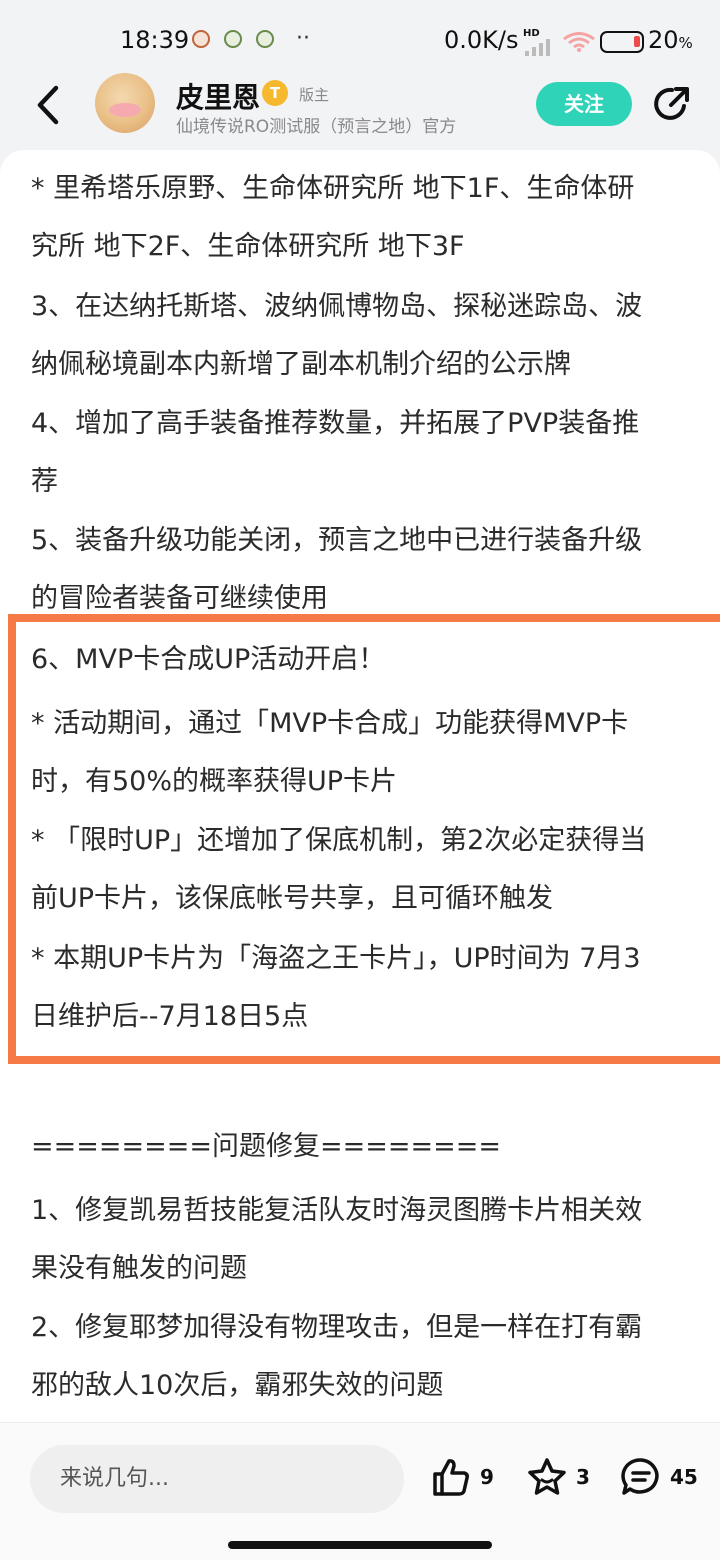 The width and height of the screenshot is (720, 1560). What do you see at coordinates (684, 1477) in the screenshot?
I see `comment-count: 45` at bounding box center [684, 1477].